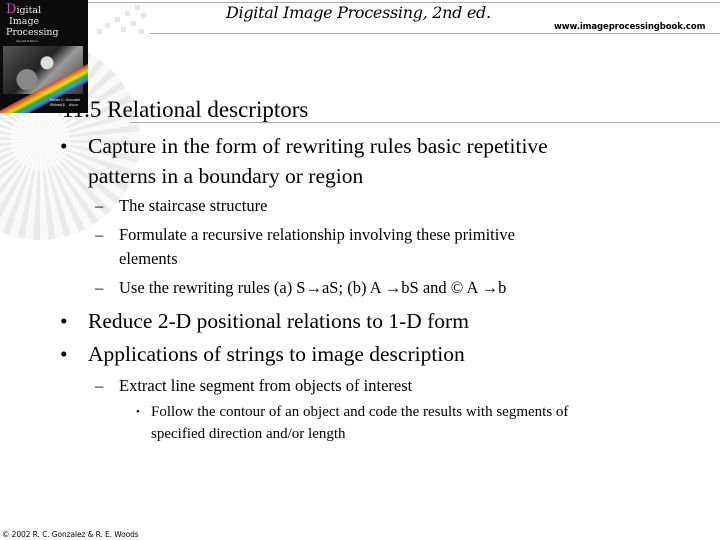  Describe the element at coordinates (435, 33) in the screenshot. I see `header-bottom-rule` at that location.